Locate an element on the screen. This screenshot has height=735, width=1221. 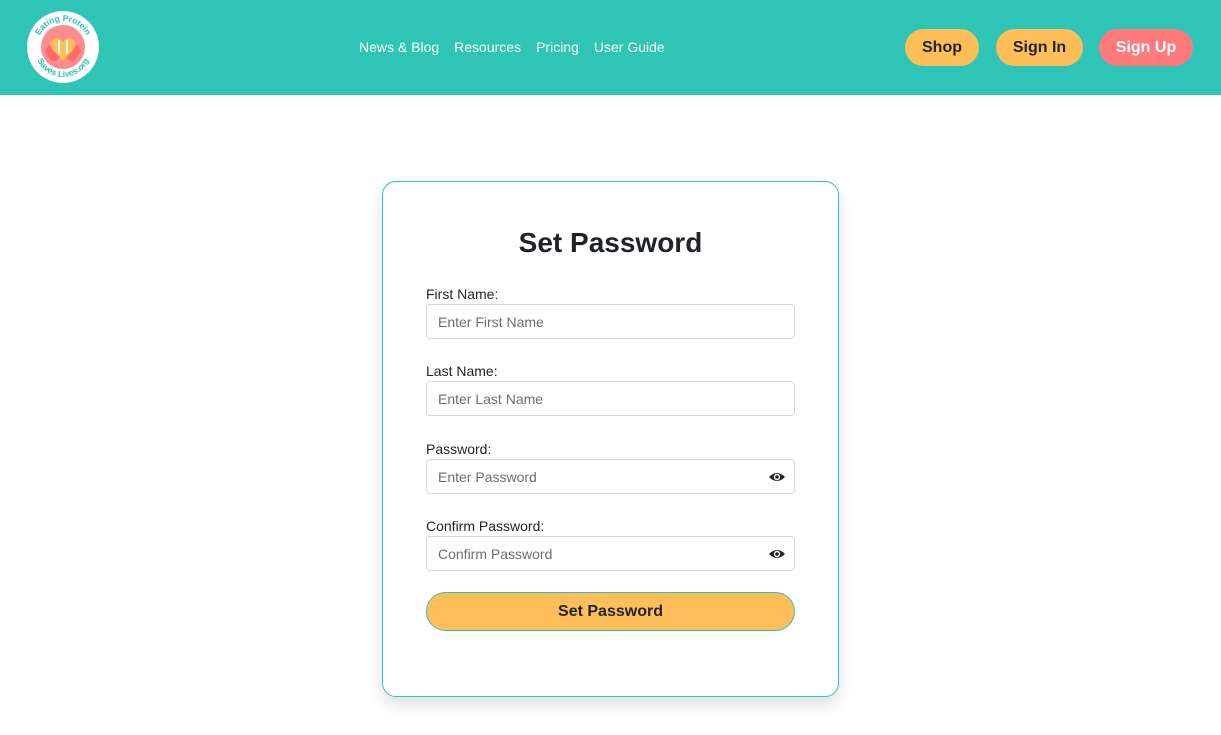
last-name-input is located at coordinates (610, 398).